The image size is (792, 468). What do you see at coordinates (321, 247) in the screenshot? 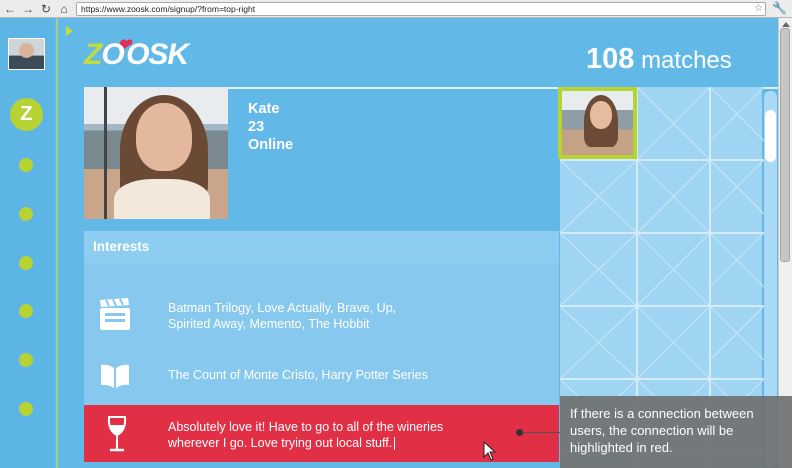
I see `interests-heading: Interests` at bounding box center [321, 247].